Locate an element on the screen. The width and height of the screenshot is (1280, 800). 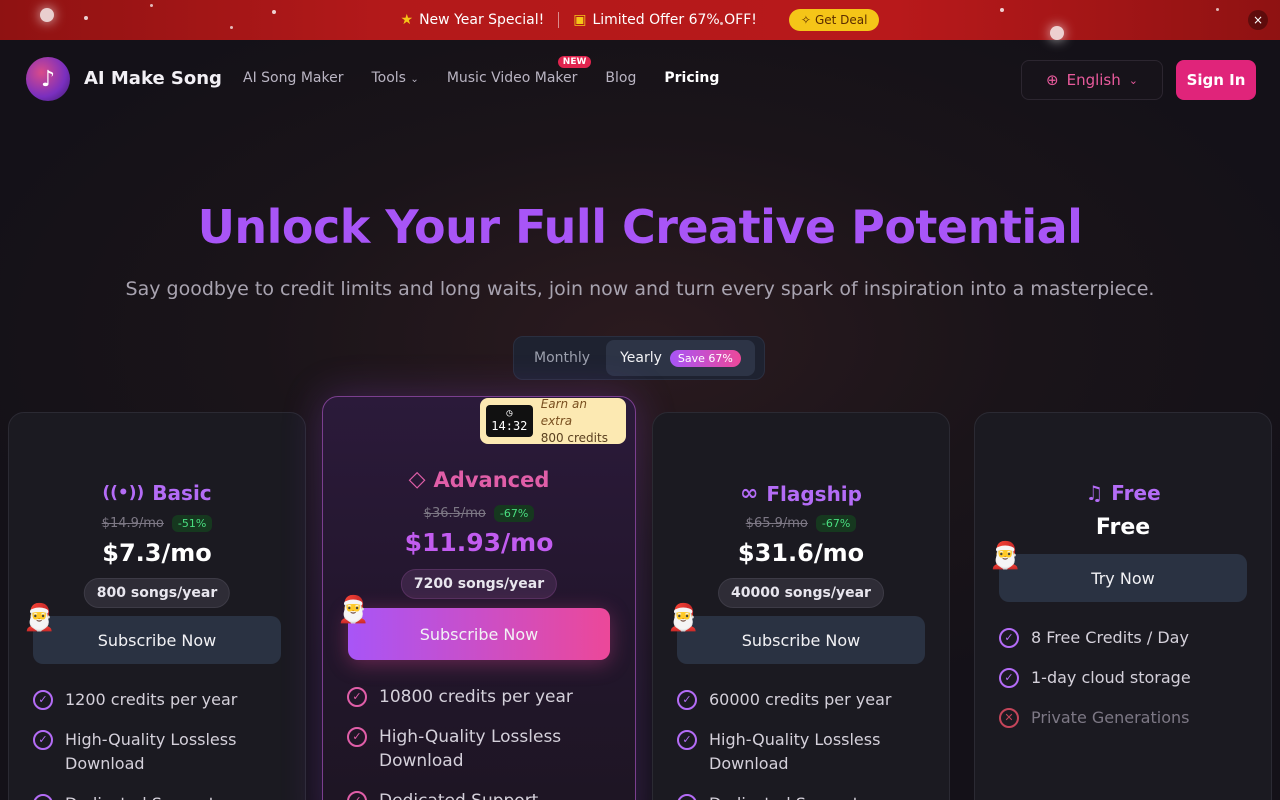
close-promo-button: × is located at coordinates (1258, 20).